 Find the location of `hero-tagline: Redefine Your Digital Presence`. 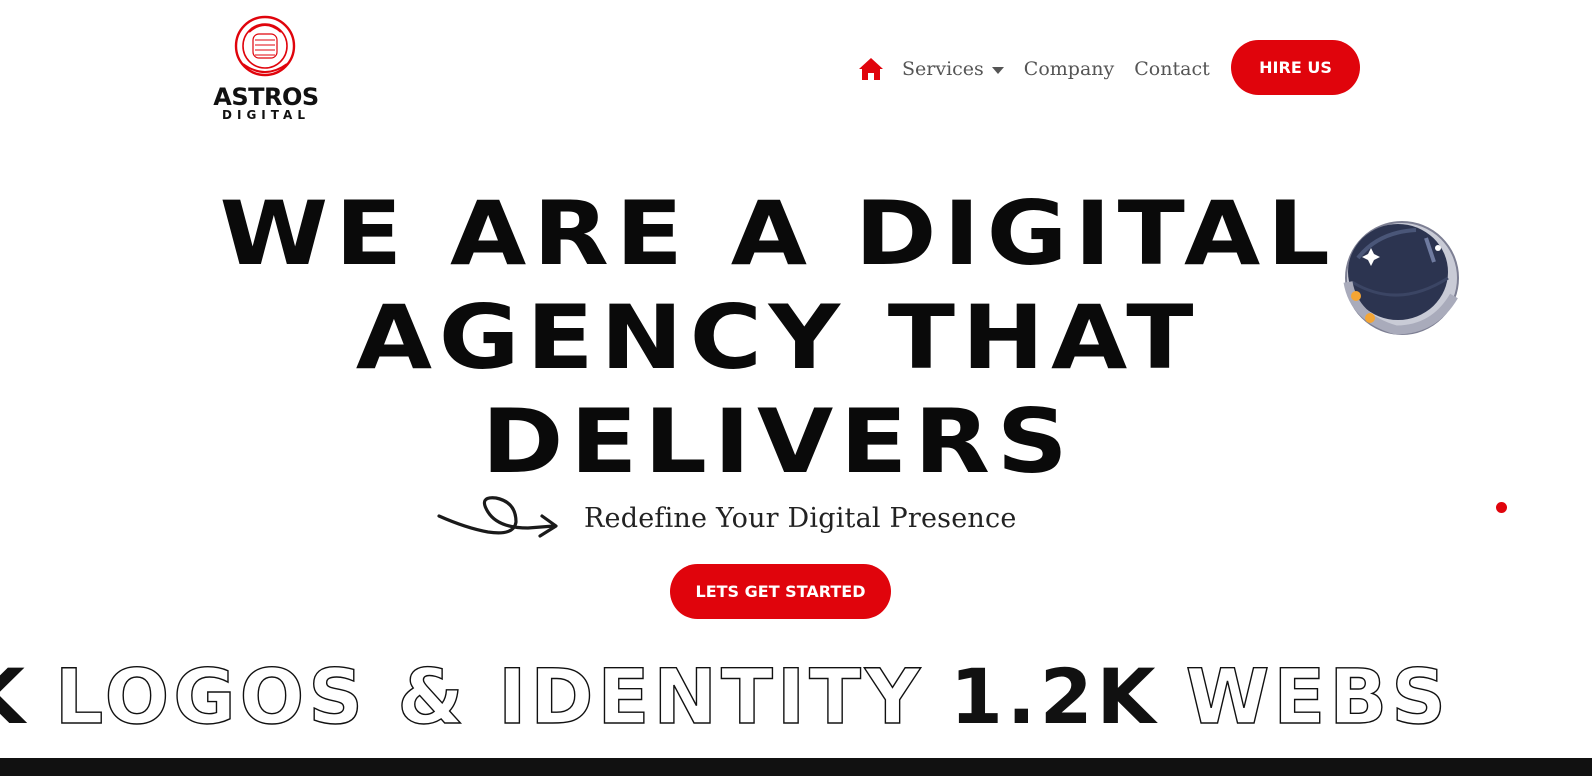

hero-tagline: Redefine Your Digital Presence is located at coordinates (800, 518).